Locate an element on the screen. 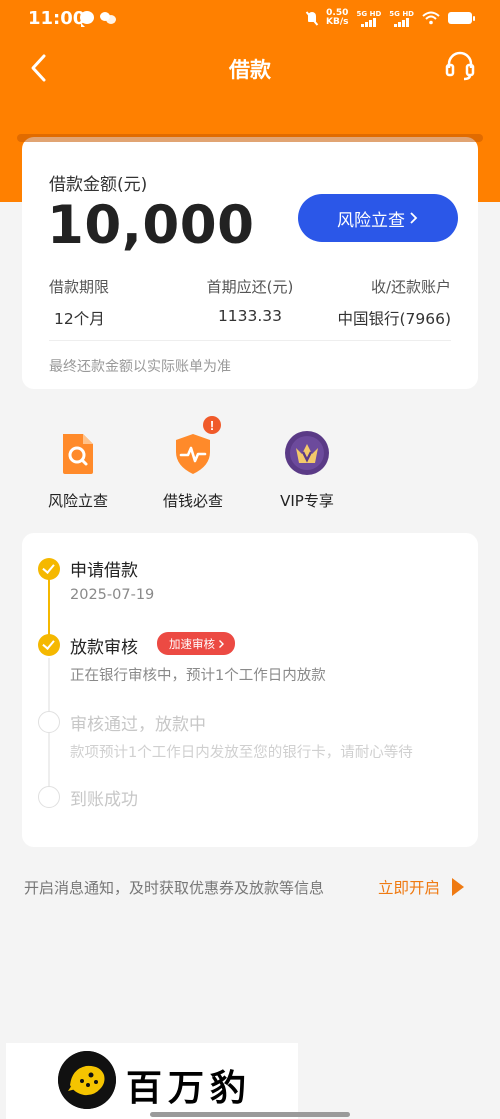  brand-watermark: 百万豹 is located at coordinates (152, 1081).